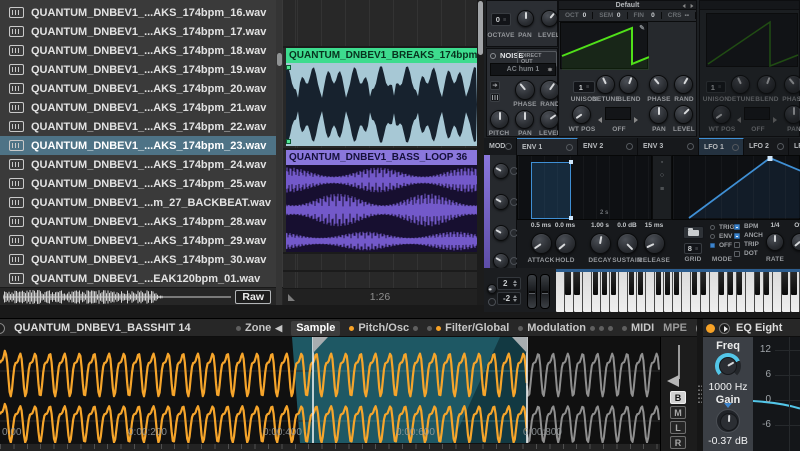 The image size is (800, 451). Describe the element at coordinates (716, 87) in the screenshot. I see `osc-b-unison-box: 1` at that location.